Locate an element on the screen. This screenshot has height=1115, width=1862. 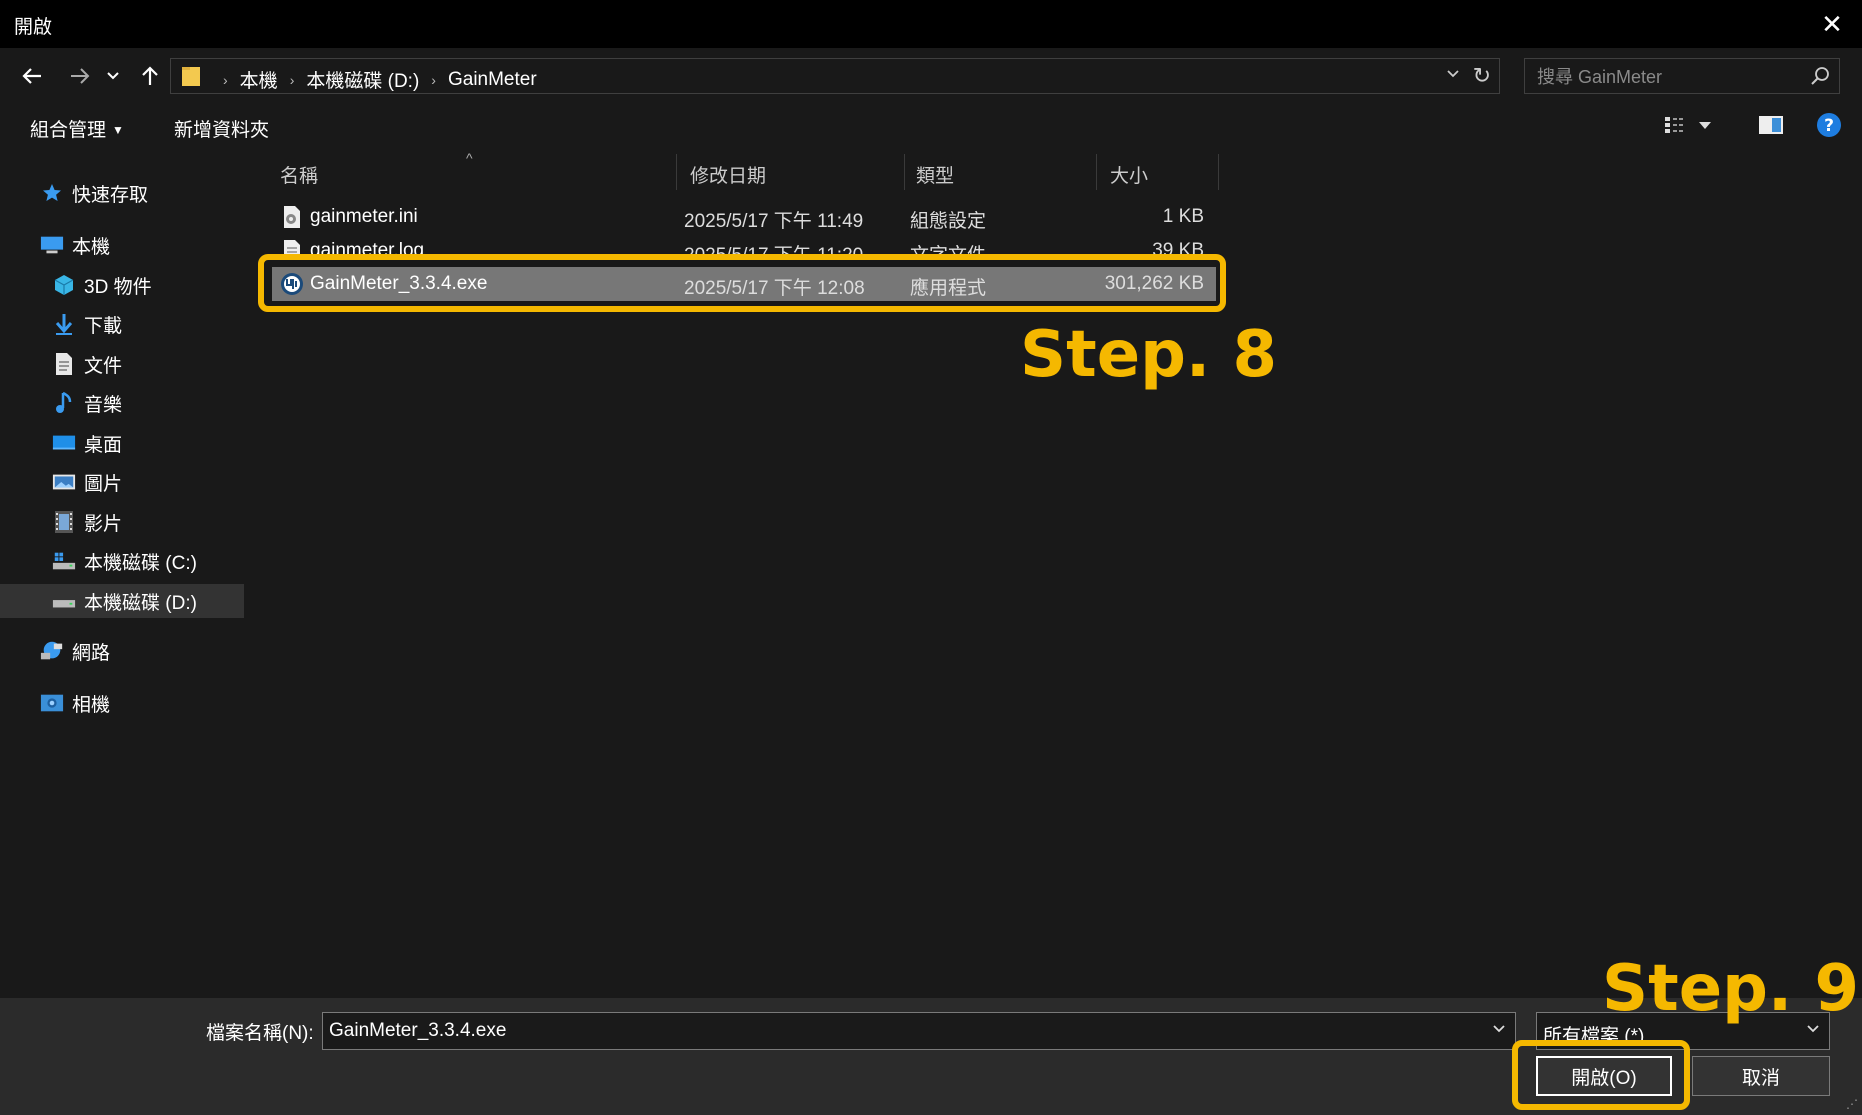
address-bar: › 本機 › 本機磁碟 (D:) › GainMeter ↻ is located at coordinates (835, 76).